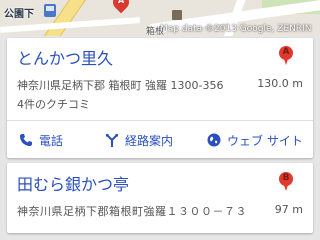 Image resolution: width=320 pixels, height=240 pixels. Describe the element at coordinates (160, 120) in the screenshot. I see `divider` at that location.